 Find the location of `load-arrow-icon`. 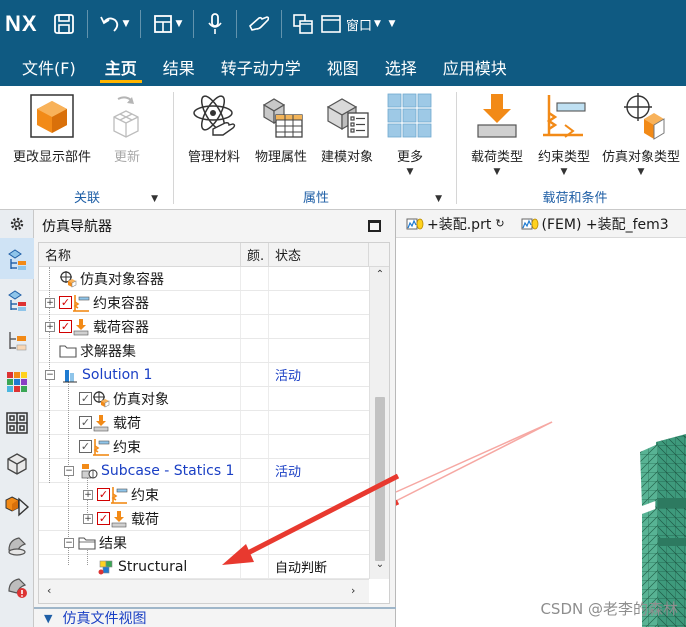

load-arrow-icon is located at coordinates (497, 116).